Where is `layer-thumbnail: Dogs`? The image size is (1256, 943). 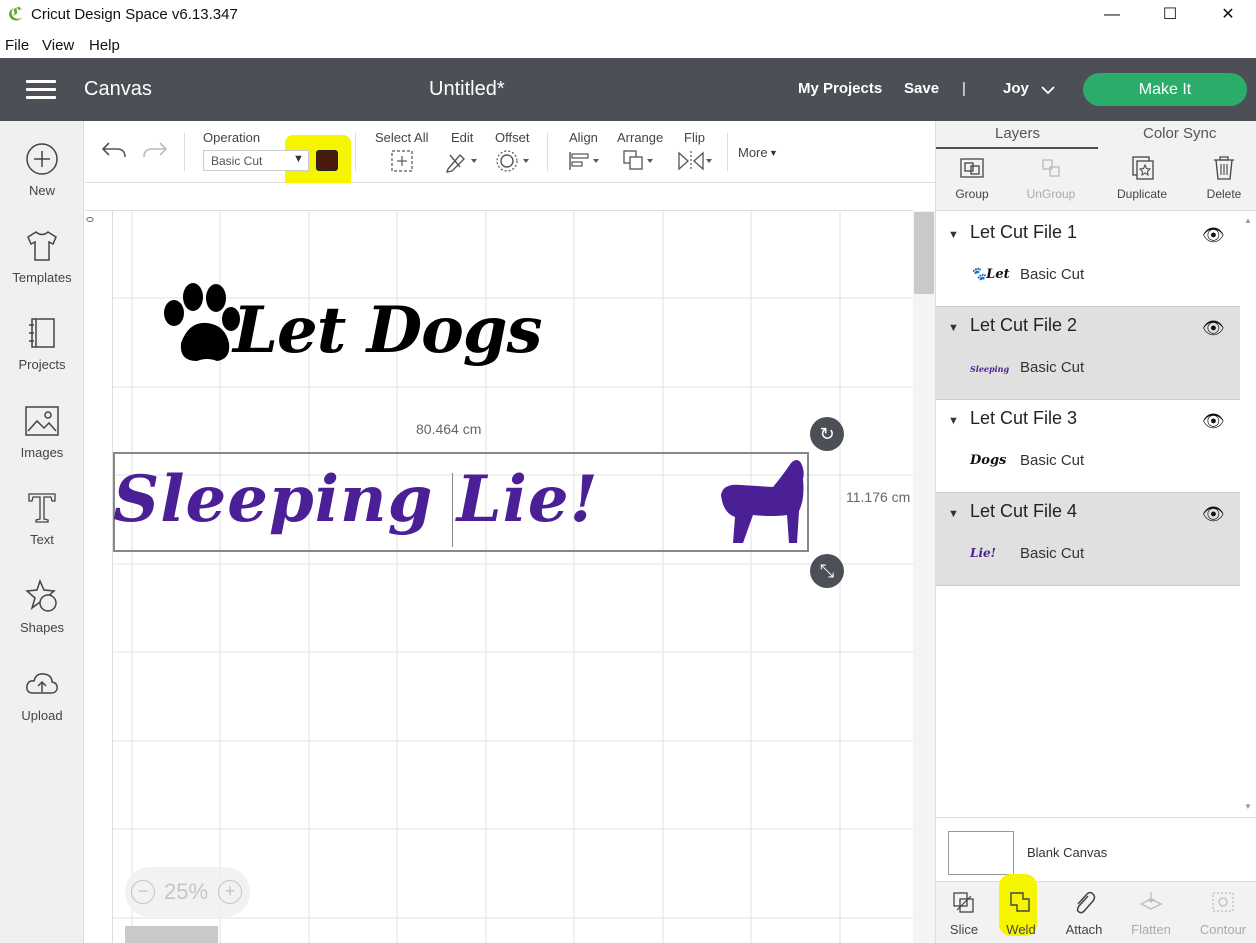 layer-thumbnail: Dogs is located at coordinates (988, 460).